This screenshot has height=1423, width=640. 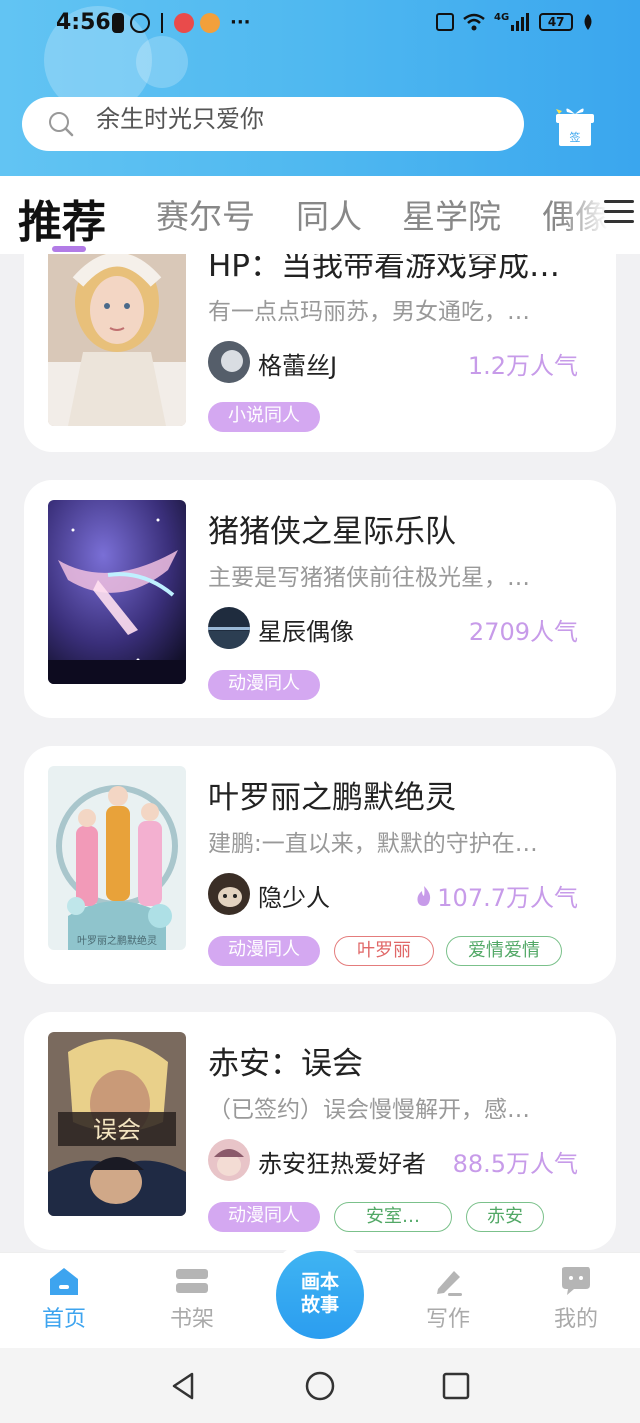 I want to click on popularity: 107.7万人气, so click(x=496, y=895).